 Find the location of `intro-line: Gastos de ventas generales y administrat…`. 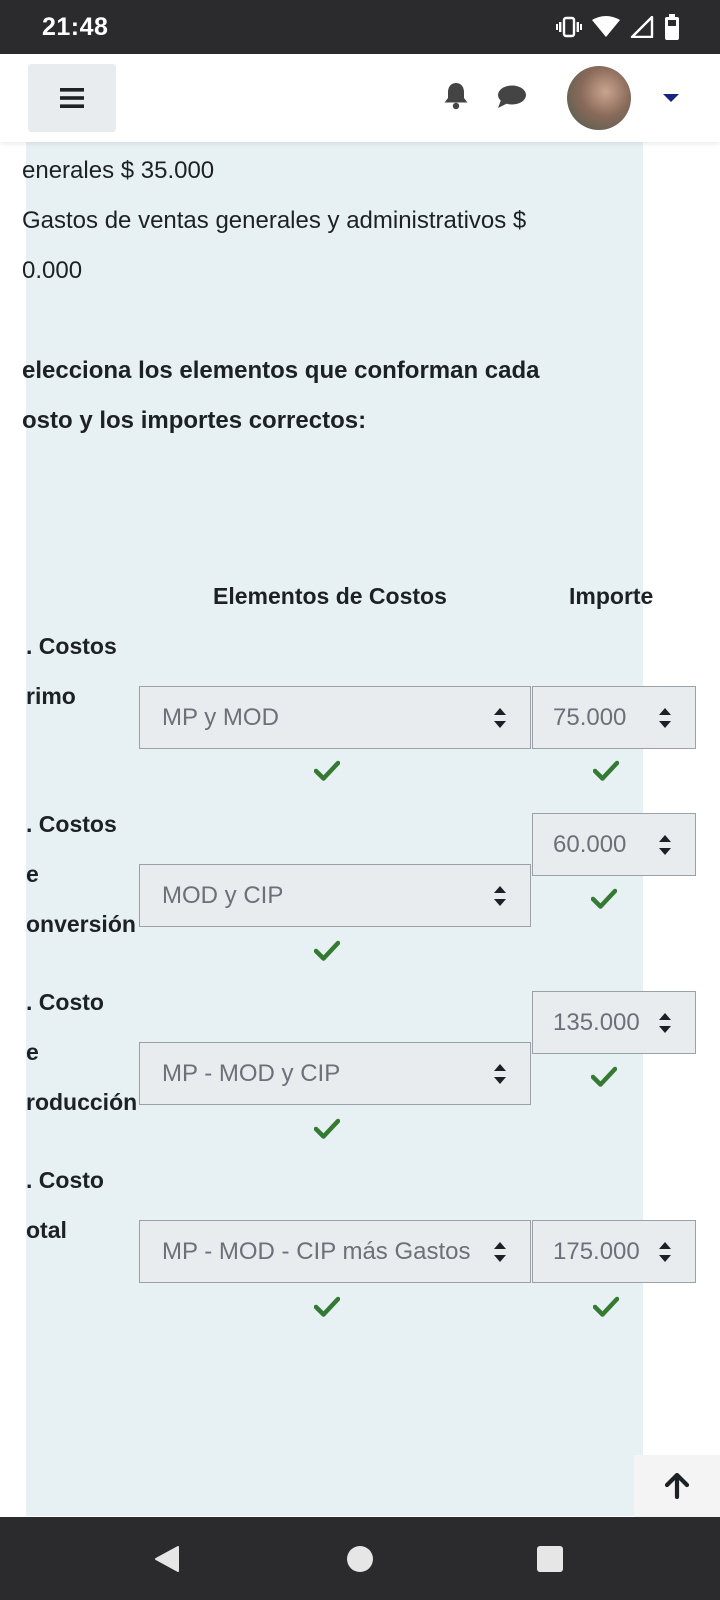

intro-line: Gastos de ventas generales y administrat… is located at coordinates (274, 220).